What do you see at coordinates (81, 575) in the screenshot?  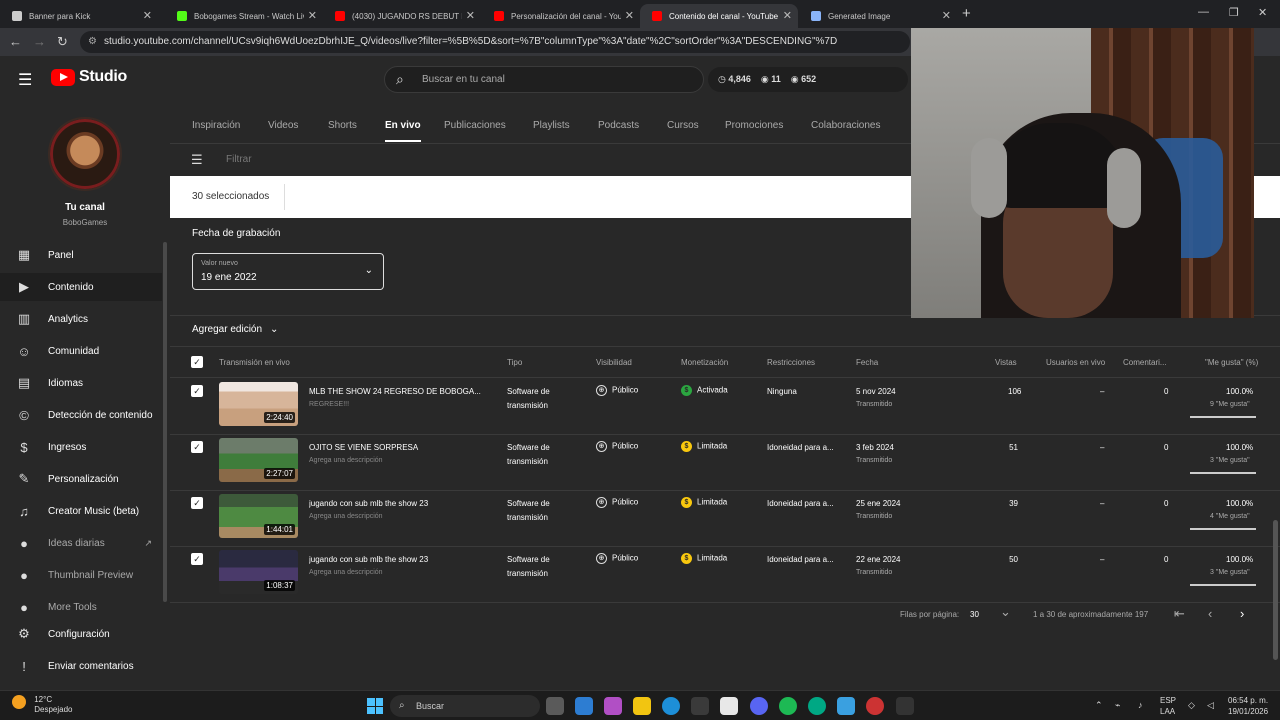 I see `sidebar-item: ● Thumbnail Preview` at bounding box center [81, 575].